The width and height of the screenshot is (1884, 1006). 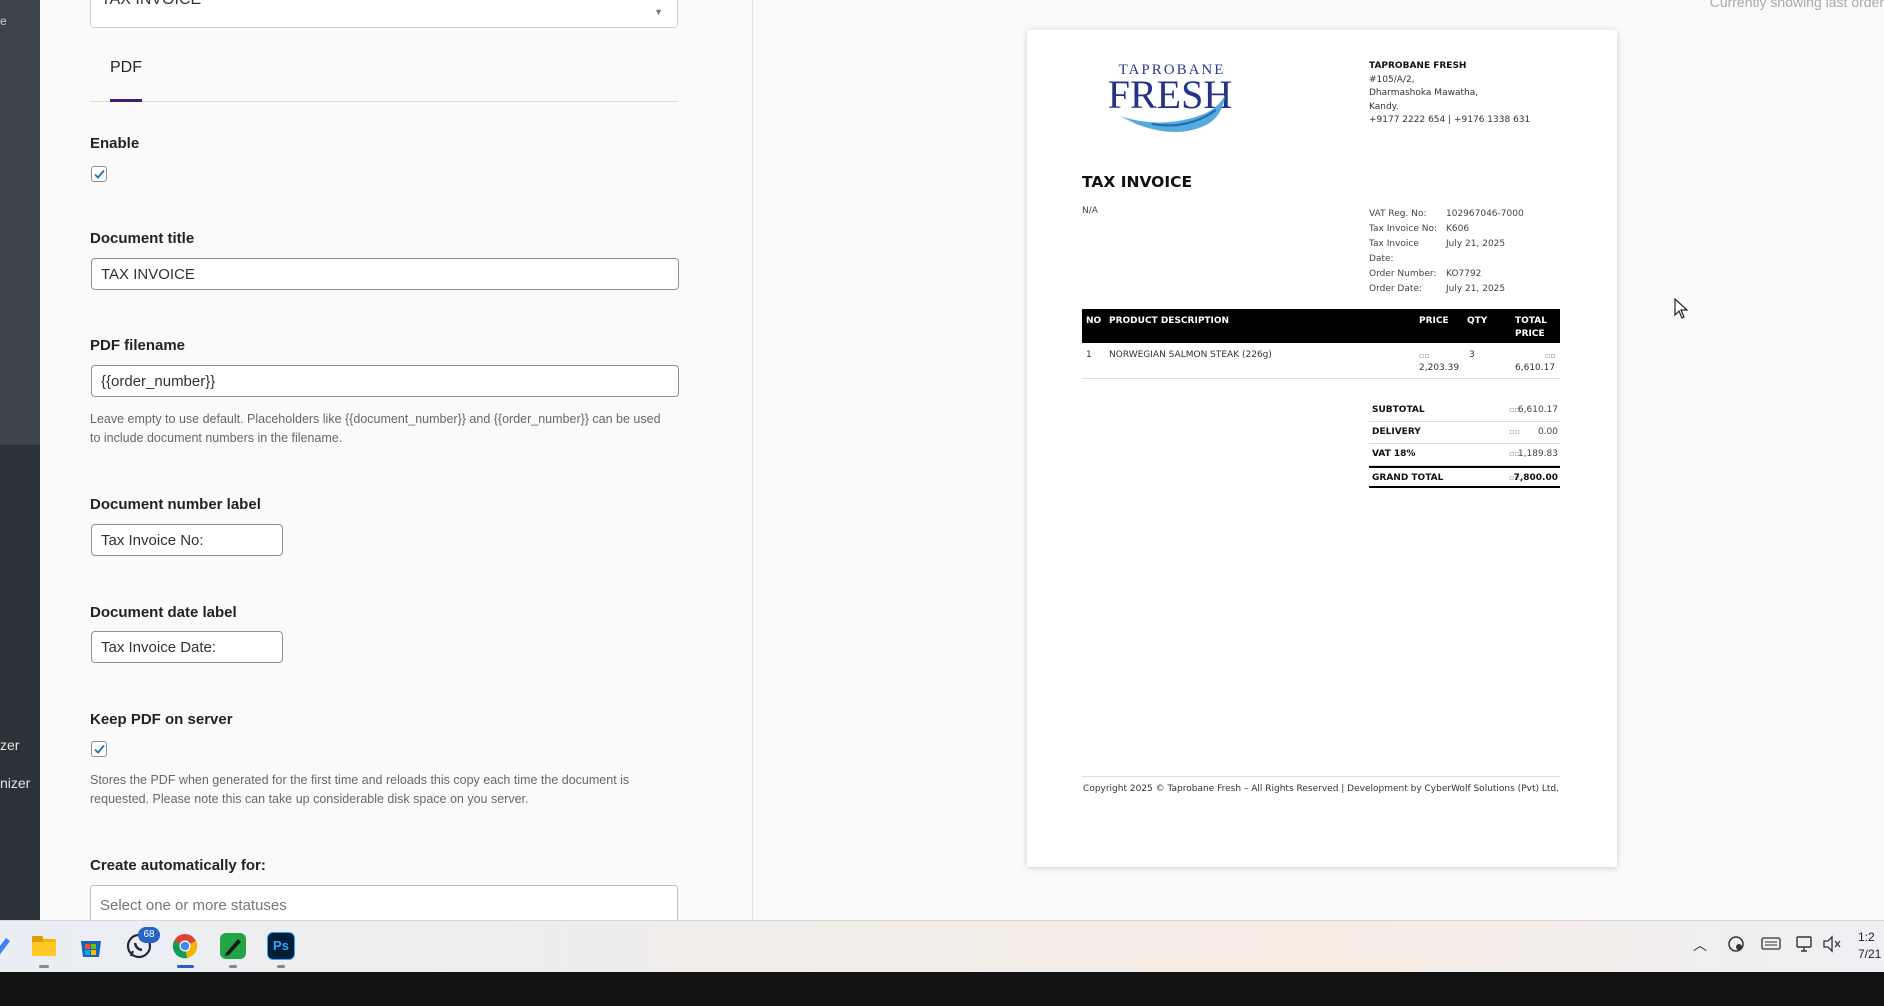 I want to click on company-name: TAPROBANE FRESH, so click(x=1418, y=66).